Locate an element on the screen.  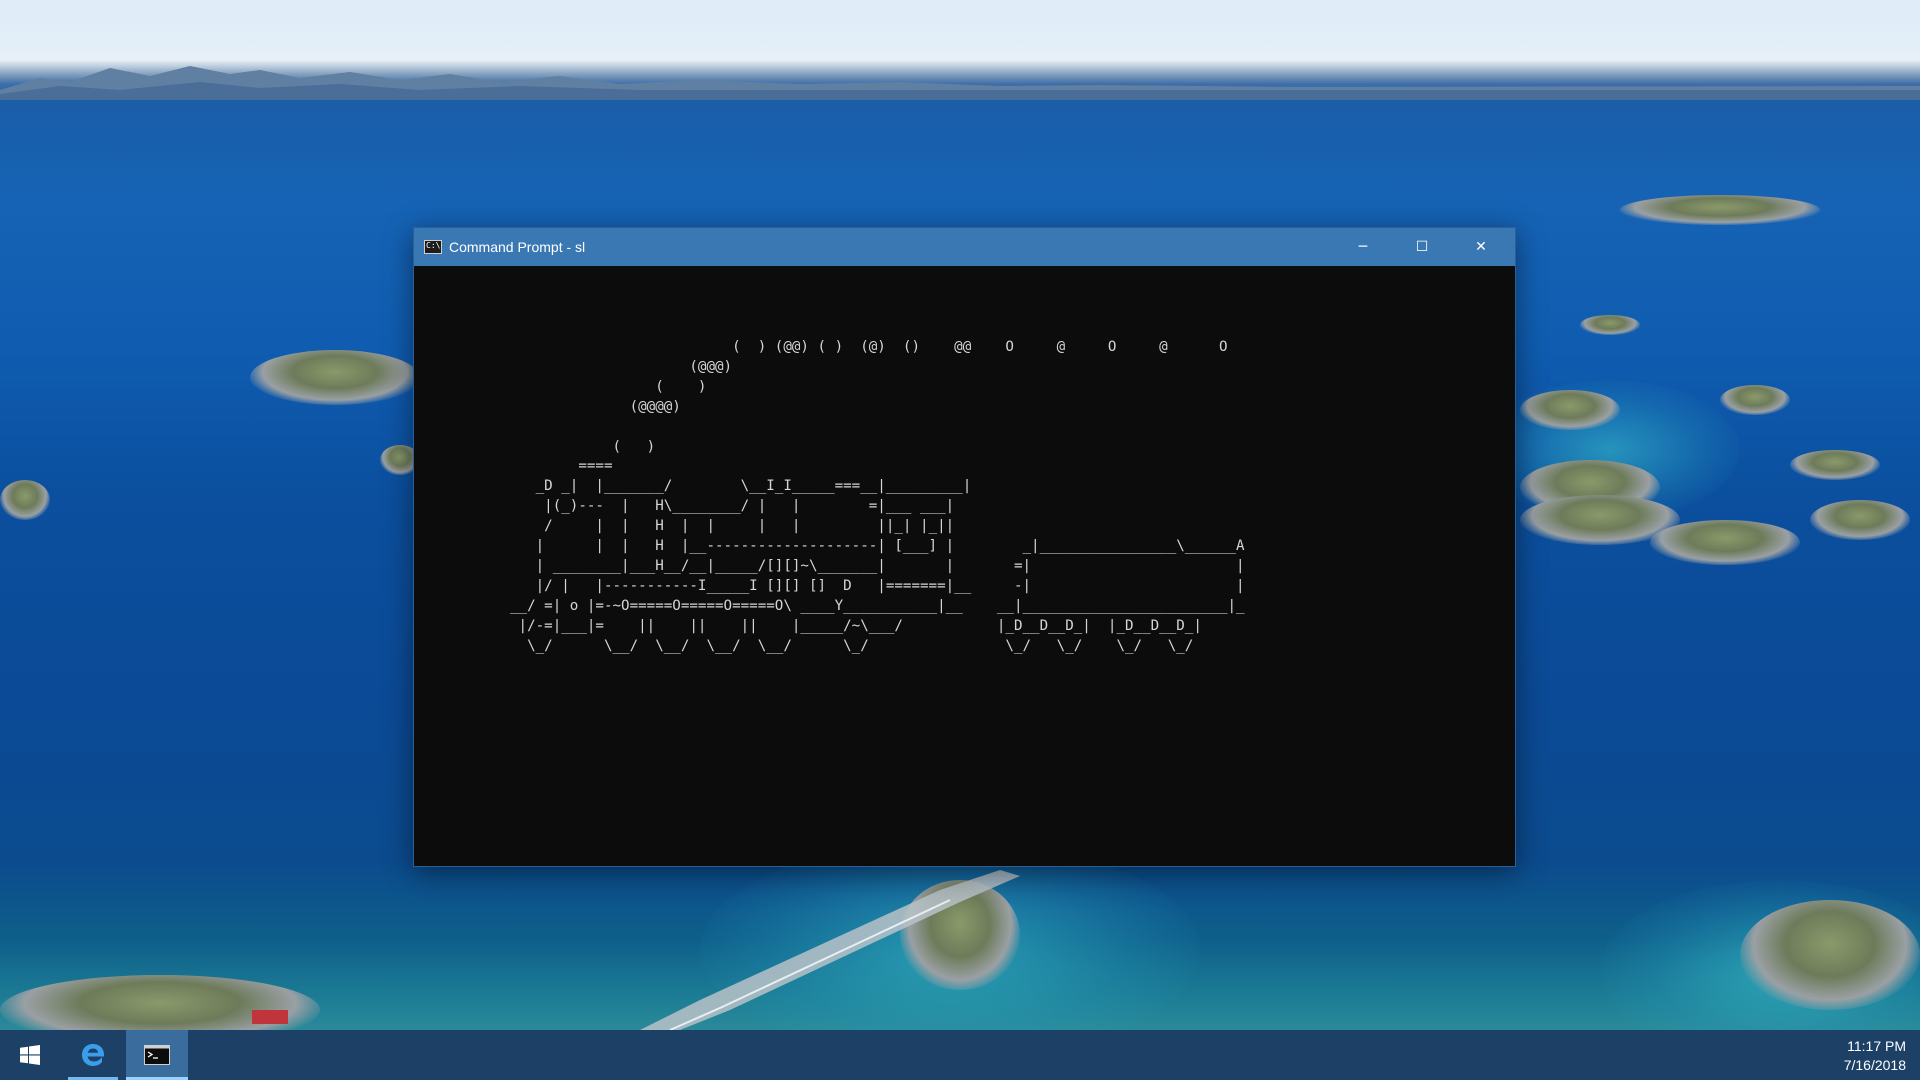
start-button is located at coordinates (30, 1055).